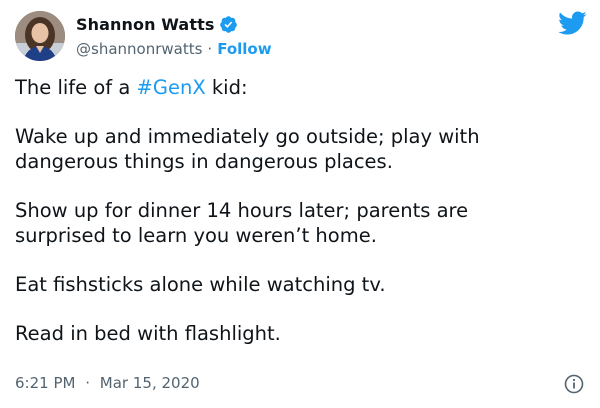 The width and height of the screenshot is (600, 408). What do you see at coordinates (171, 87) in the screenshot?
I see `hashtag-link: #GenX` at bounding box center [171, 87].